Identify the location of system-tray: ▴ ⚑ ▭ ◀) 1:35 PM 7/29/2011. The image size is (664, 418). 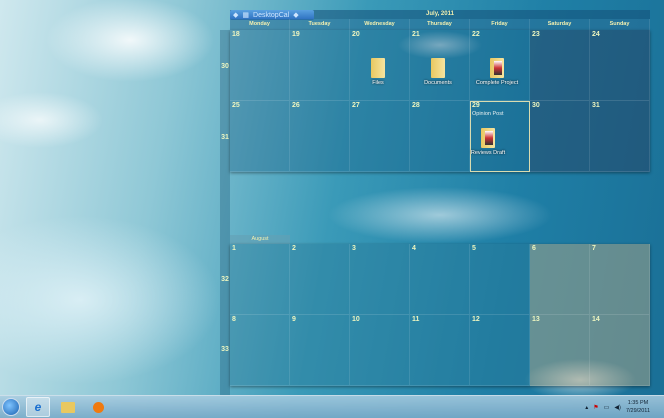
(617, 407).